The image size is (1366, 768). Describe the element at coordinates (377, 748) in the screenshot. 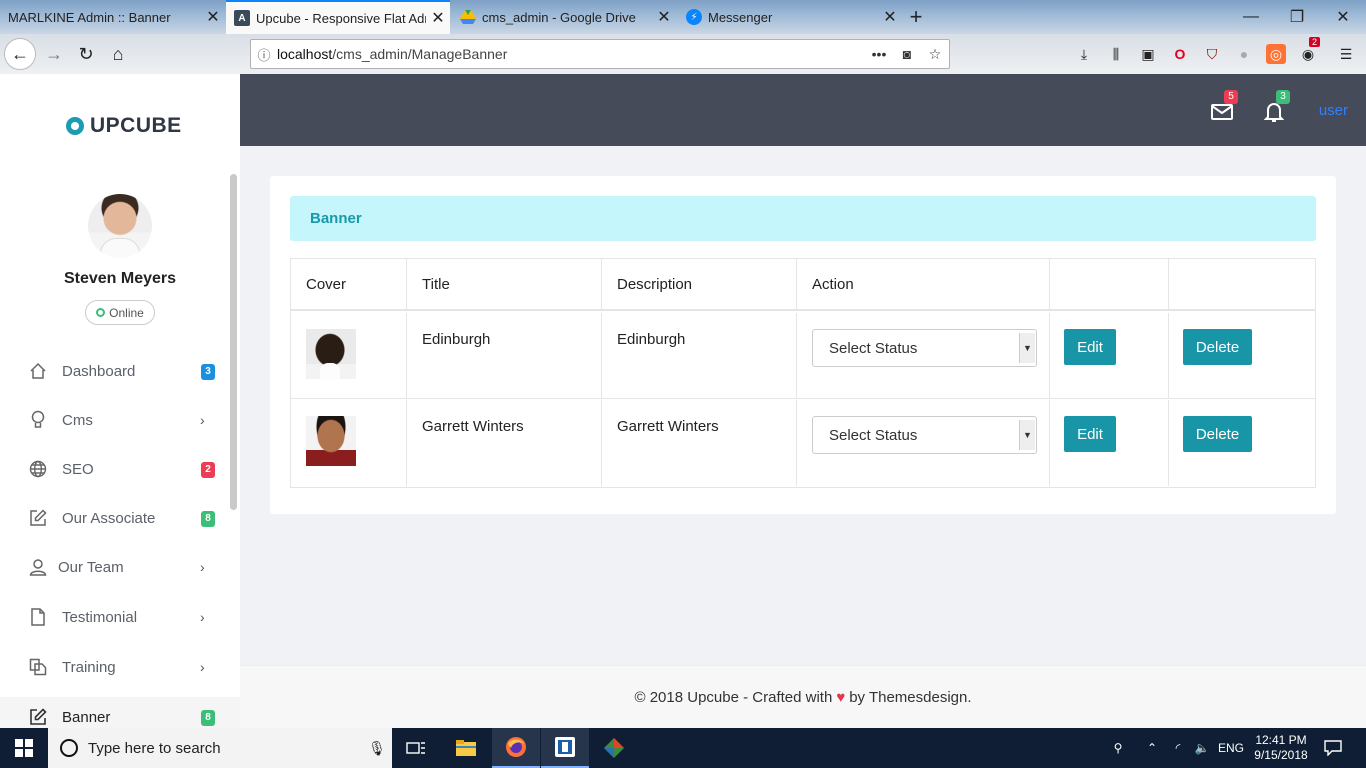

I see `microphone-icon: 🎙` at that location.